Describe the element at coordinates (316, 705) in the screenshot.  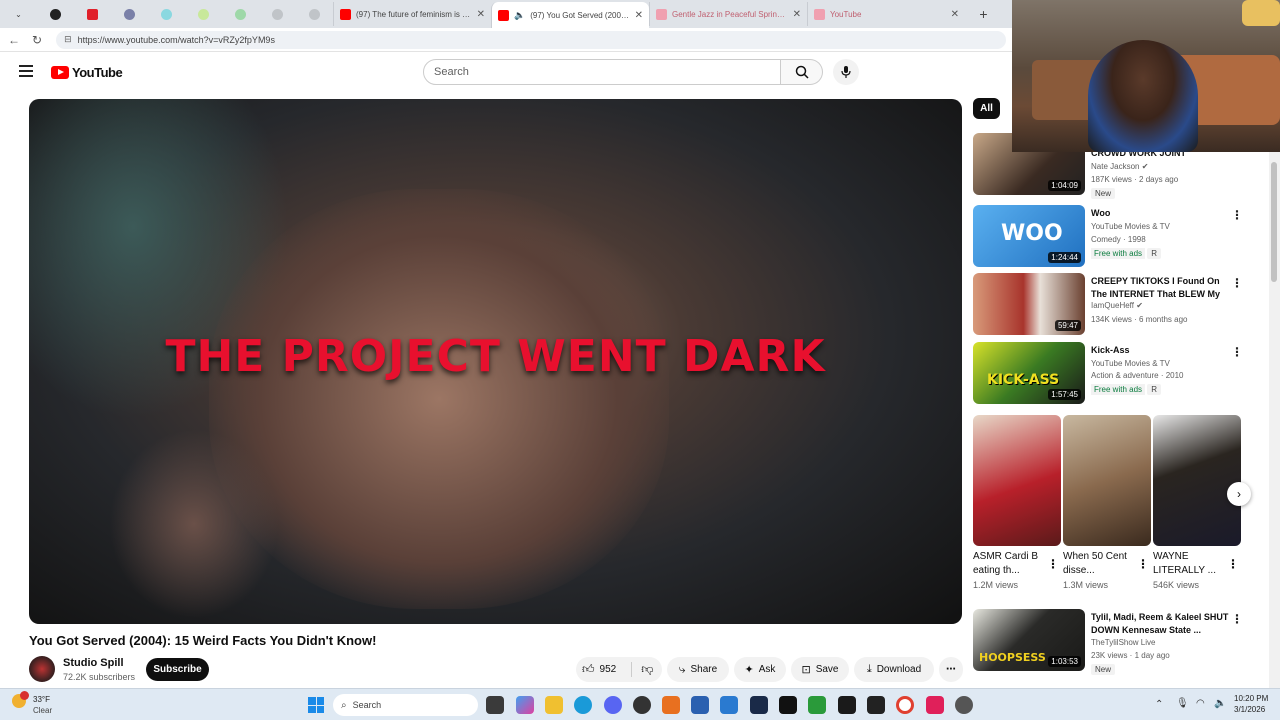
I see `windows-start-icon` at that location.